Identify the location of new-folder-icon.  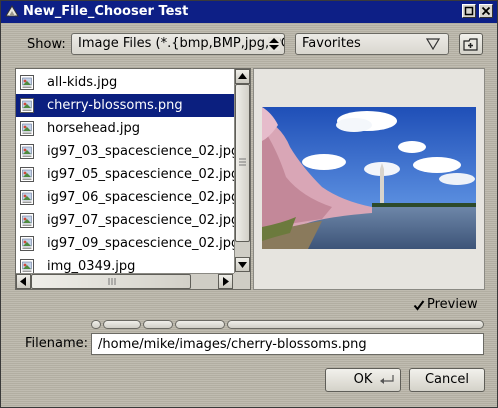
(470, 44).